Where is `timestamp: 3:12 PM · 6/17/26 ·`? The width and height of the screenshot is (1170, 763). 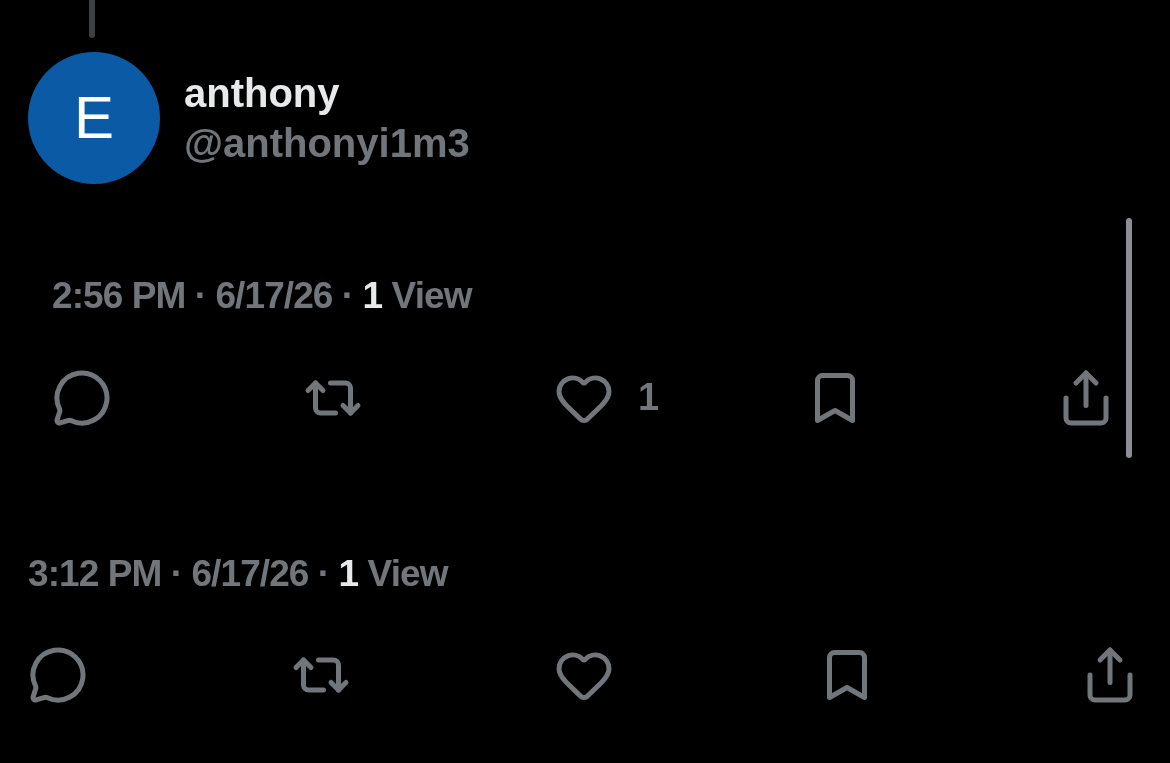
timestamp: 3:12 PM · 6/17/26 · is located at coordinates (179, 573).